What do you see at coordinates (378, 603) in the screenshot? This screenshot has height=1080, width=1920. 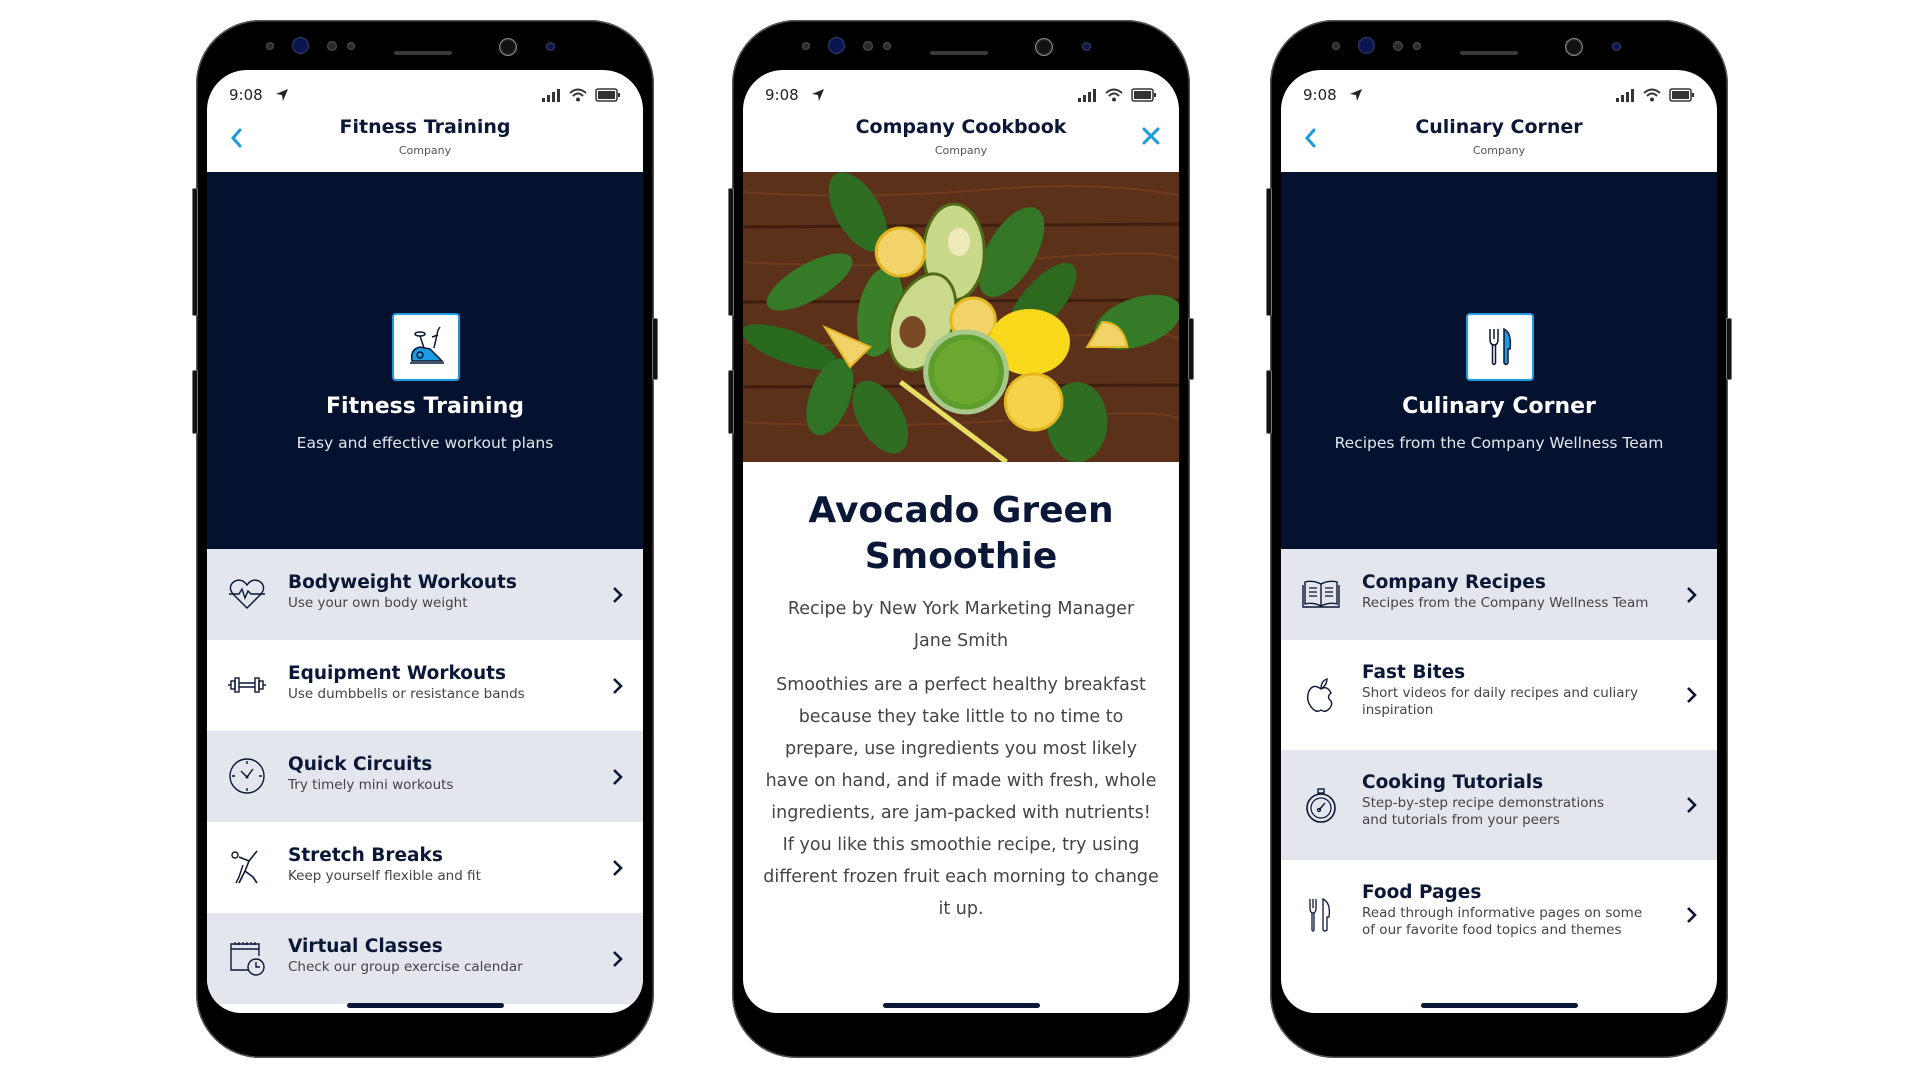 I see `item-subtitle: Use your own body weight` at bounding box center [378, 603].